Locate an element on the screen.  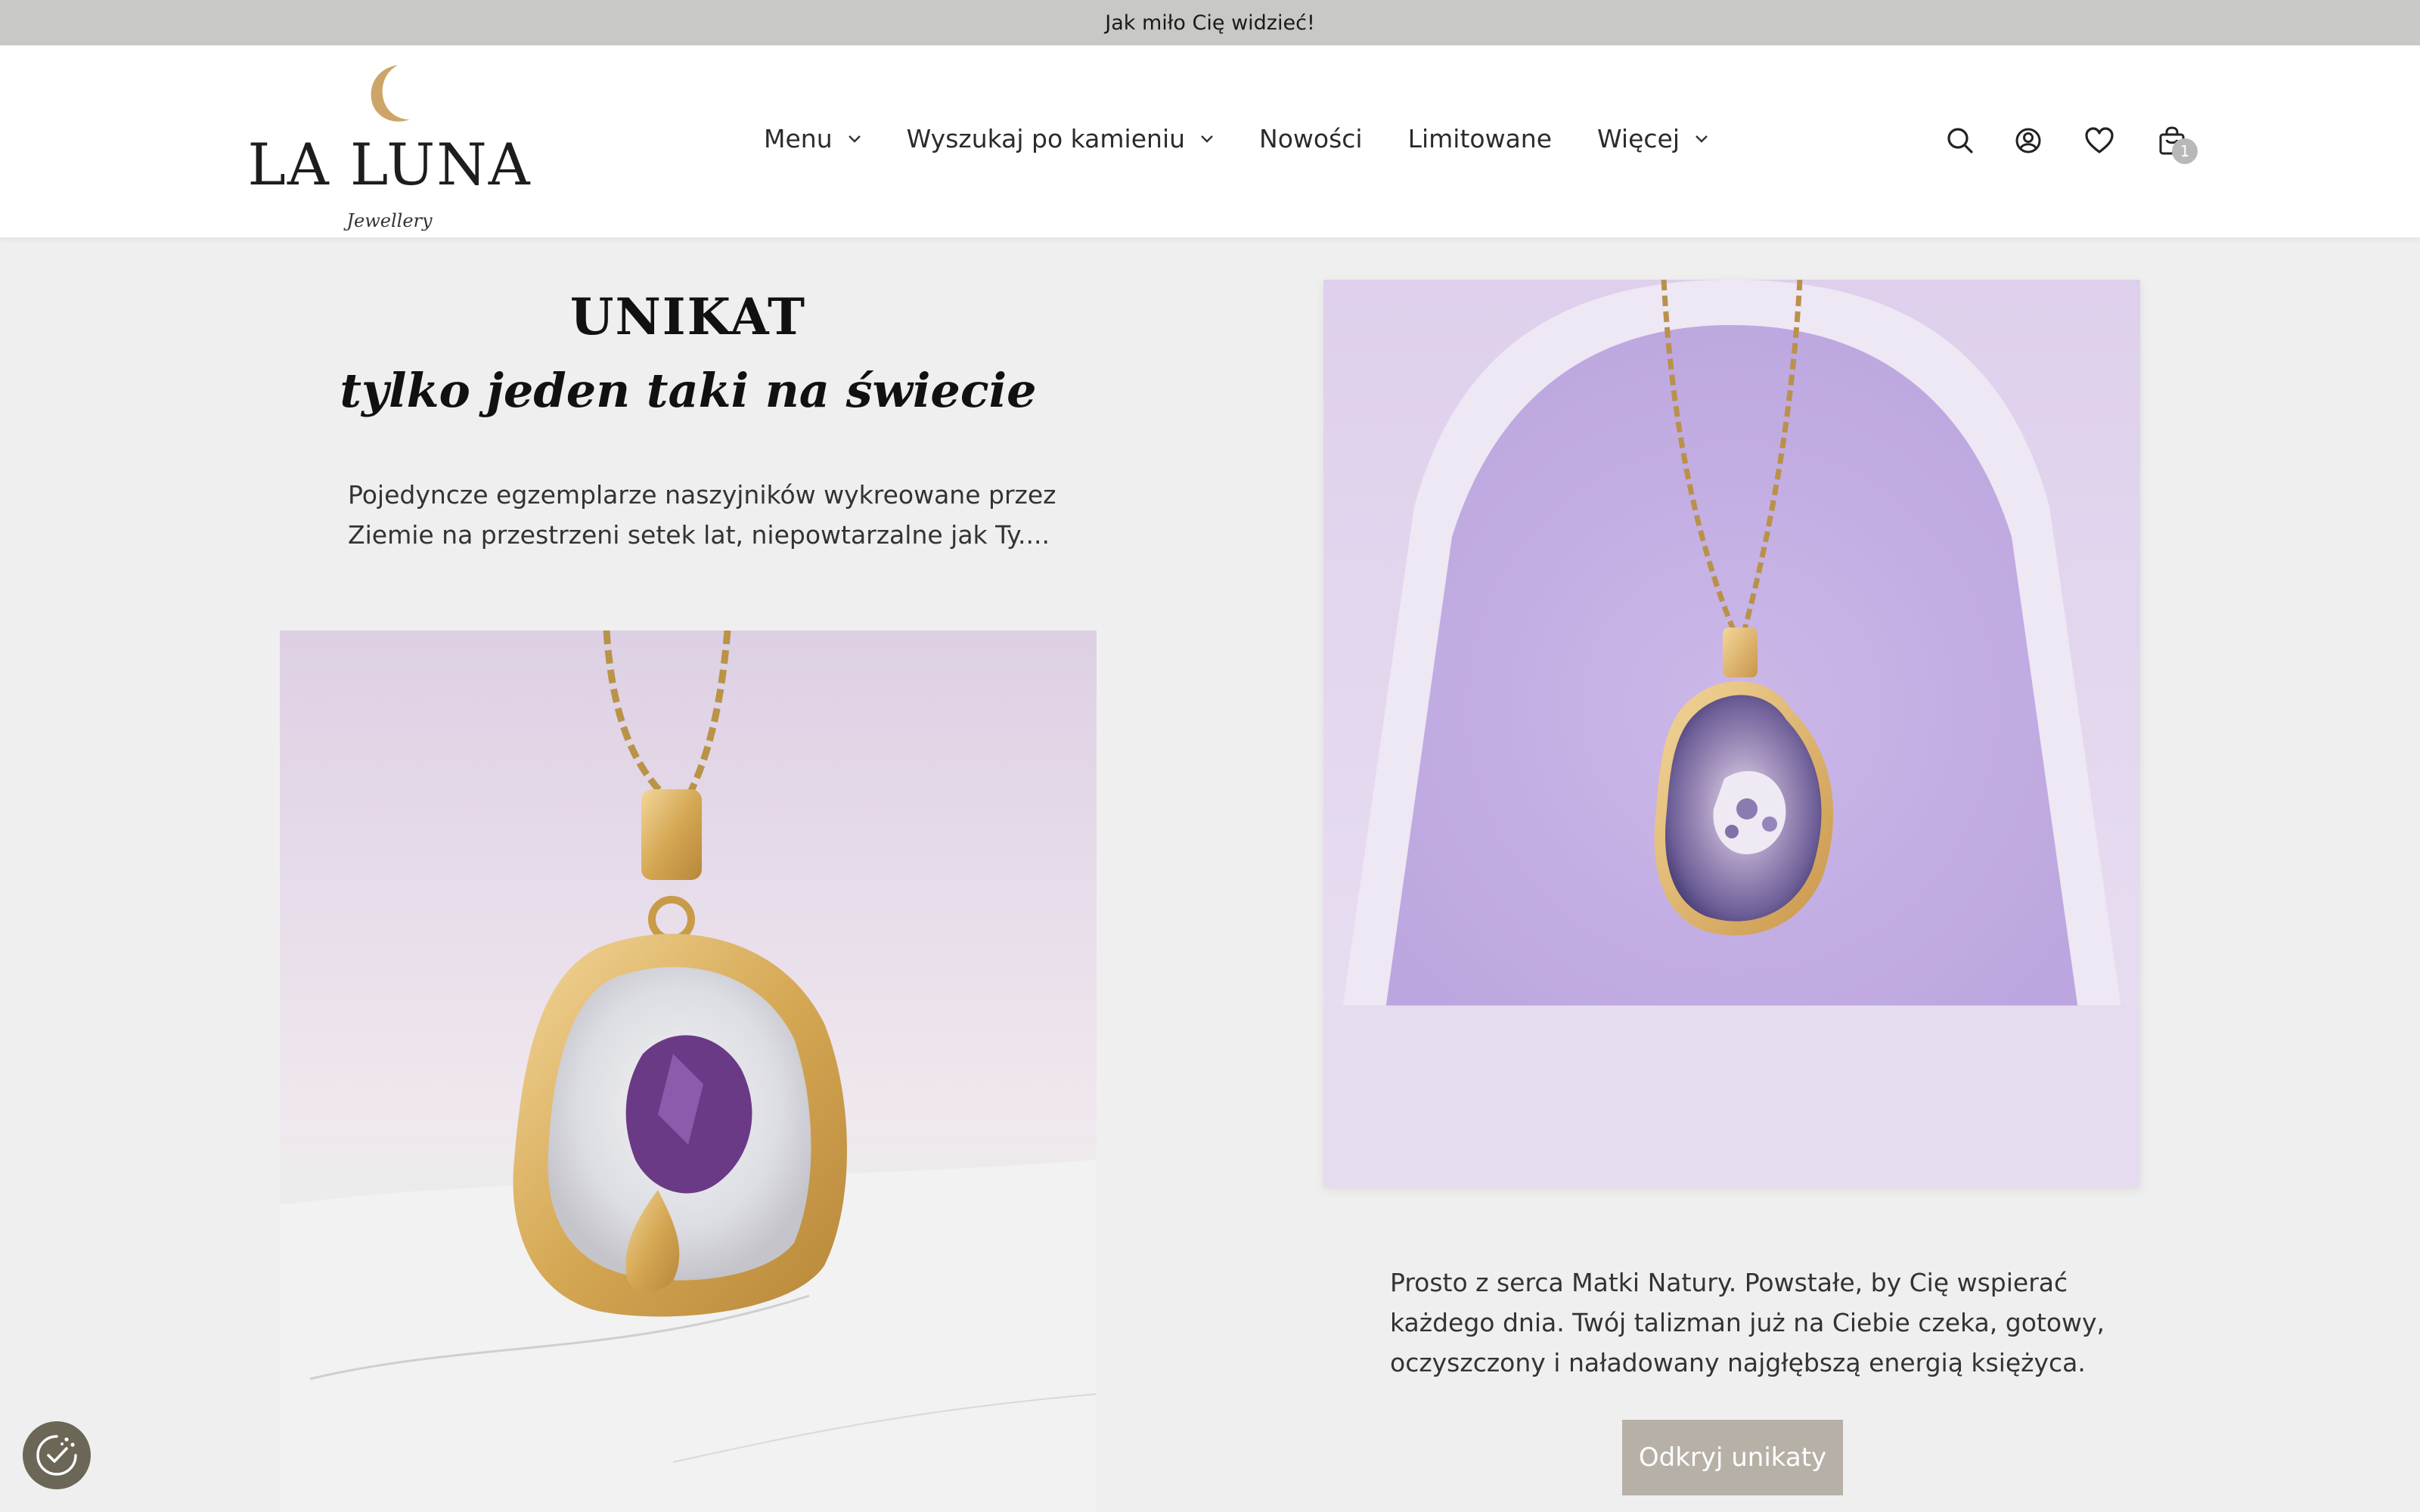
nav-item-label: Wyszukaj po kamieniu is located at coordinates (1046, 138).